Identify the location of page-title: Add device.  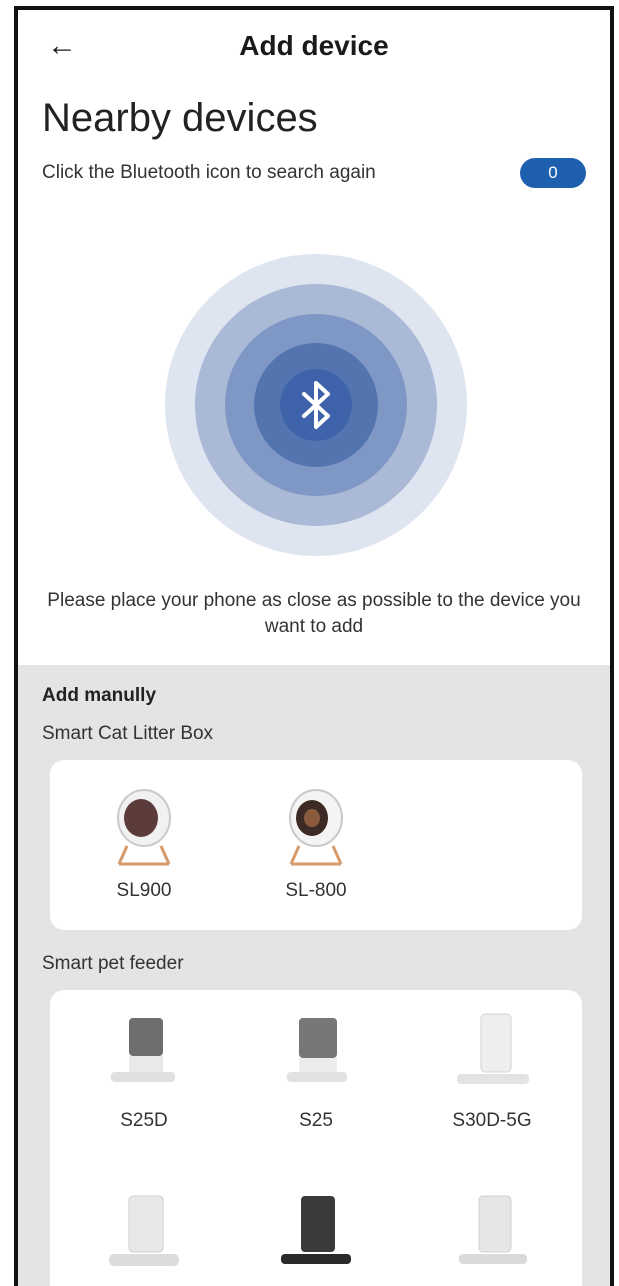
(314, 45).